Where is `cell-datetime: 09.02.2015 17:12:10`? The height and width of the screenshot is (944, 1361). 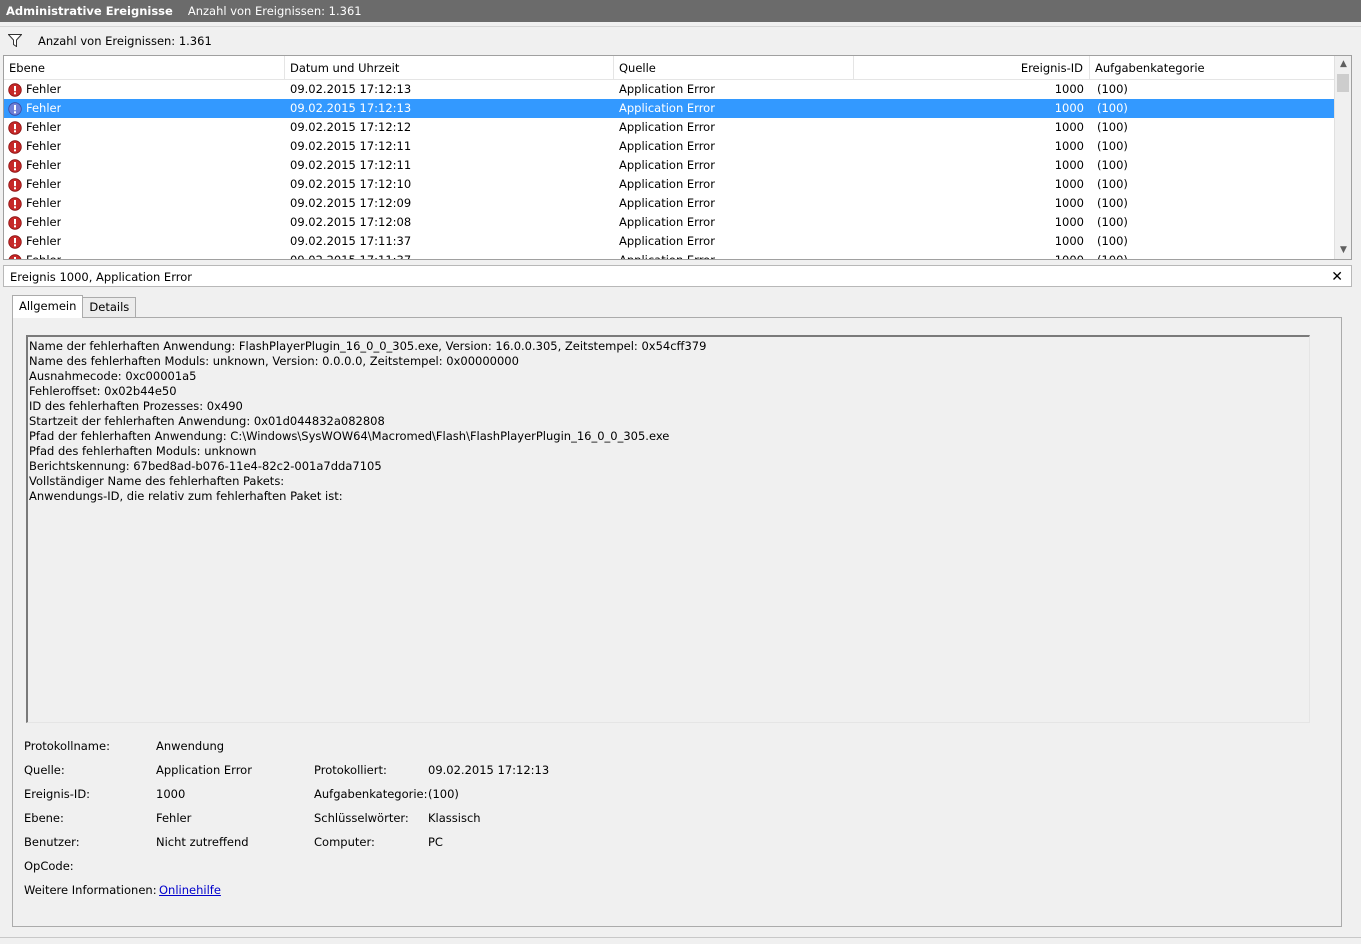 cell-datetime: 09.02.2015 17:12:10 is located at coordinates (351, 184).